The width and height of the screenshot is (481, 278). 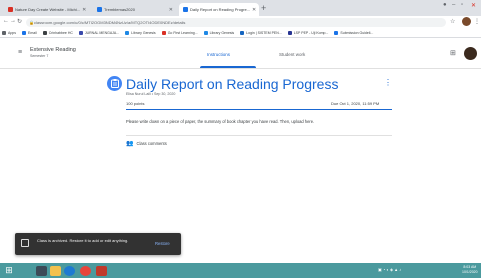 What do you see at coordinates (453, 53) in the screenshot?
I see `google-apps-icon: ⊞` at bounding box center [453, 53].